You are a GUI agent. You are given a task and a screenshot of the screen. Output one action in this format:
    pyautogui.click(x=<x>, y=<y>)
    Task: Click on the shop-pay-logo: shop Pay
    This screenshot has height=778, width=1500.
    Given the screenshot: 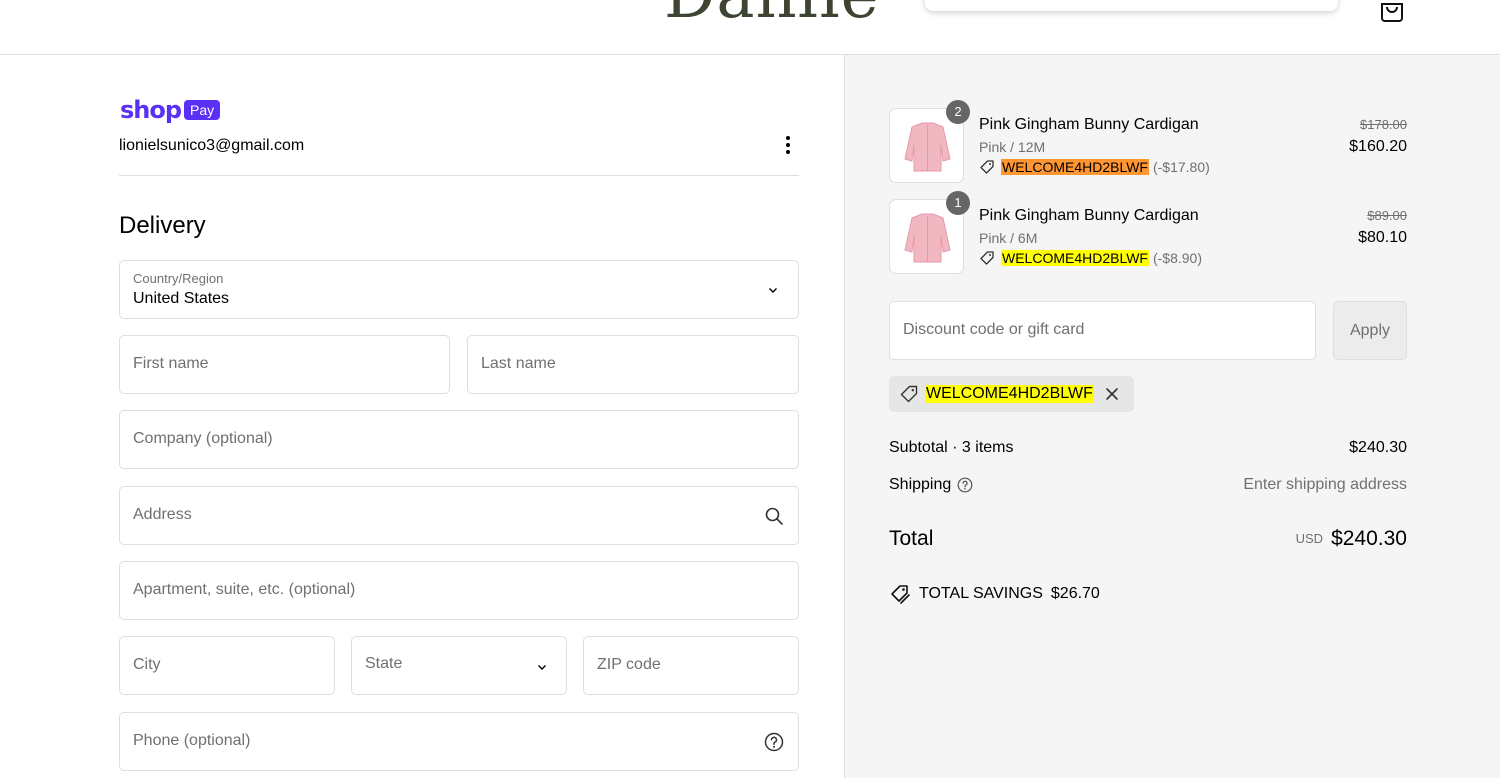 What is the action you would take?
    pyautogui.click(x=170, y=110)
    